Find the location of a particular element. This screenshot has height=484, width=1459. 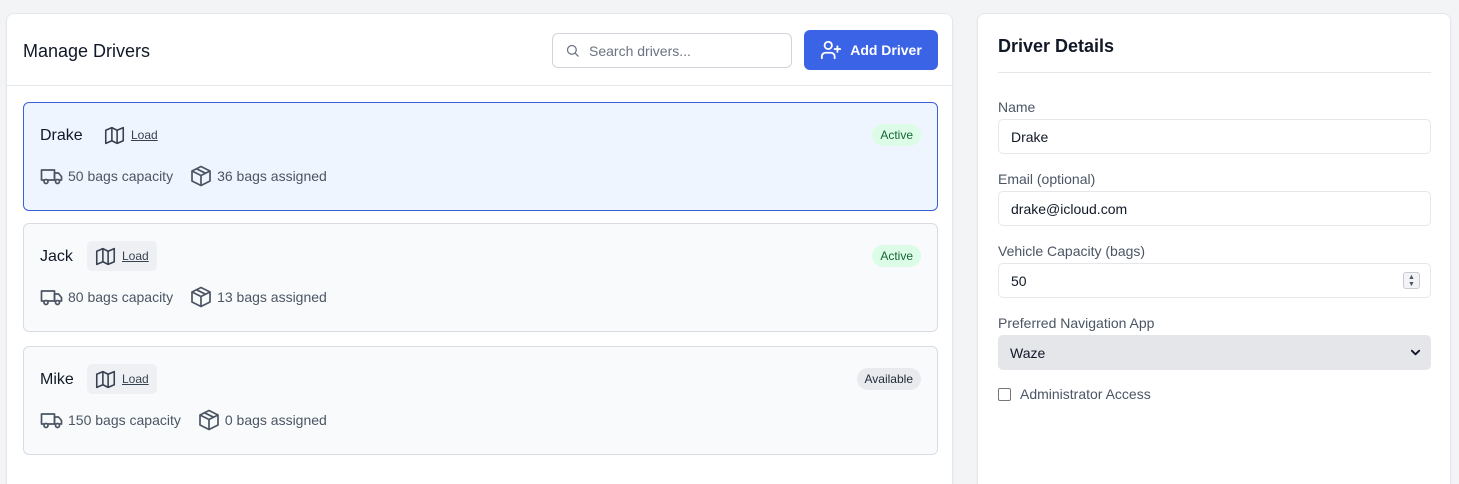

admin-access-checkbox is located at coordinates (1004, 394).